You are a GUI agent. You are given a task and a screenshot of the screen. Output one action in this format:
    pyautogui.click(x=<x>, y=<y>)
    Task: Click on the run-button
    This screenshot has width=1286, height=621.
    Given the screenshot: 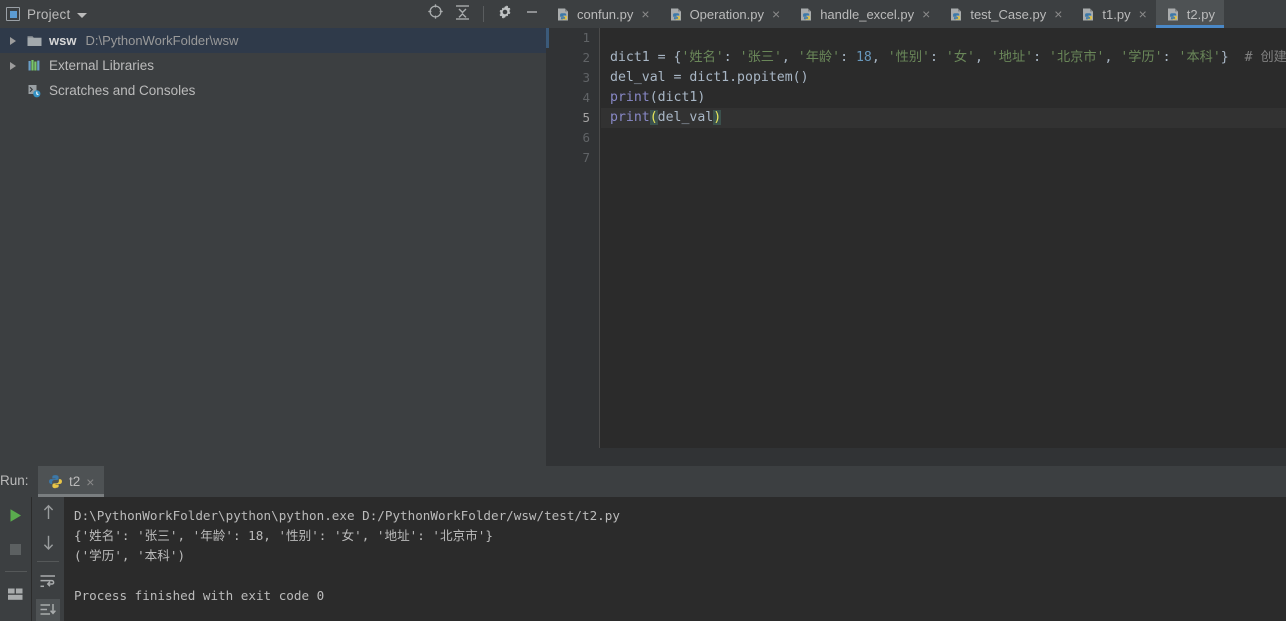 What is the action you would take?
    pyautogui.click(x=16, y=515)
    